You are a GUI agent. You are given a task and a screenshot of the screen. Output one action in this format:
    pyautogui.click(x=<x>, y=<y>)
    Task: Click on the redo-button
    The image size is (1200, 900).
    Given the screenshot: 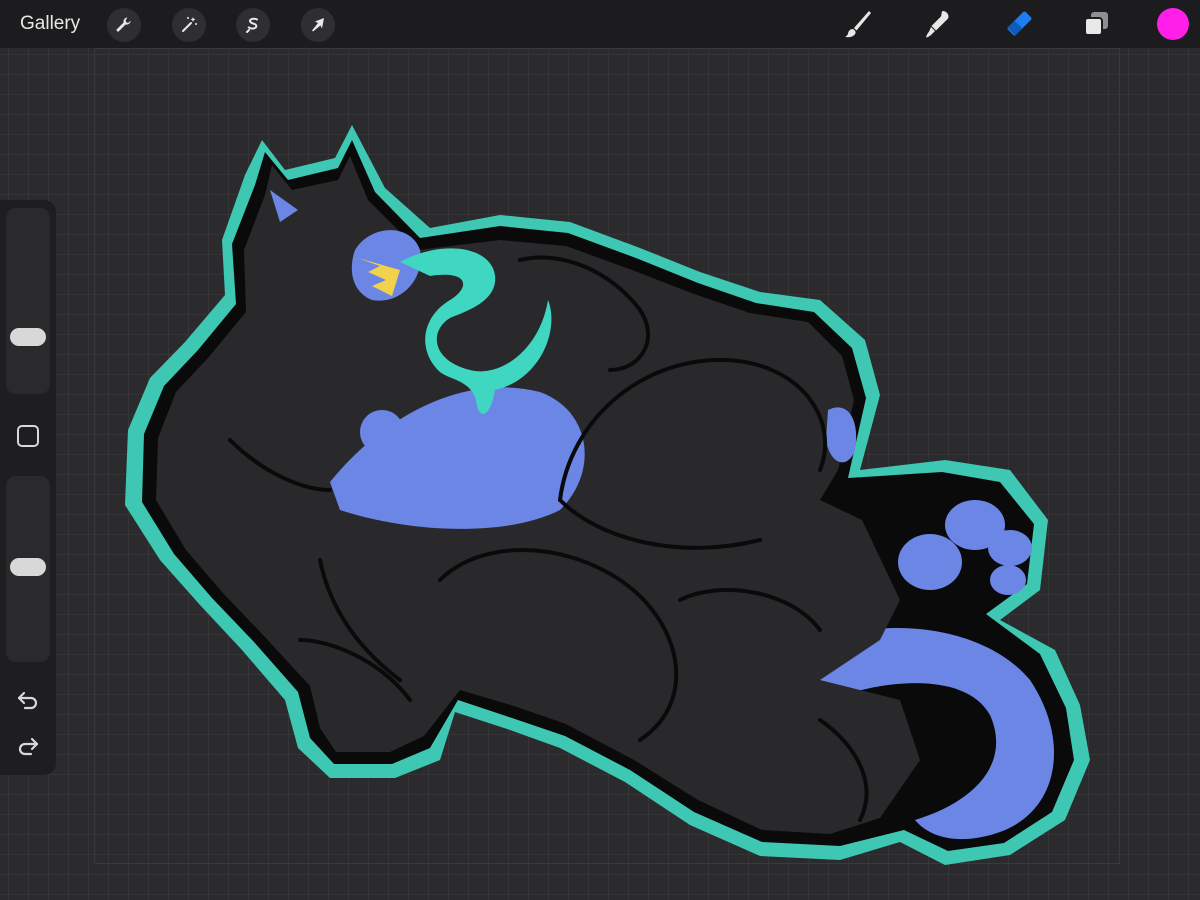 What is the action you would take?
    pyautogui.click(x=28, y=746)
    